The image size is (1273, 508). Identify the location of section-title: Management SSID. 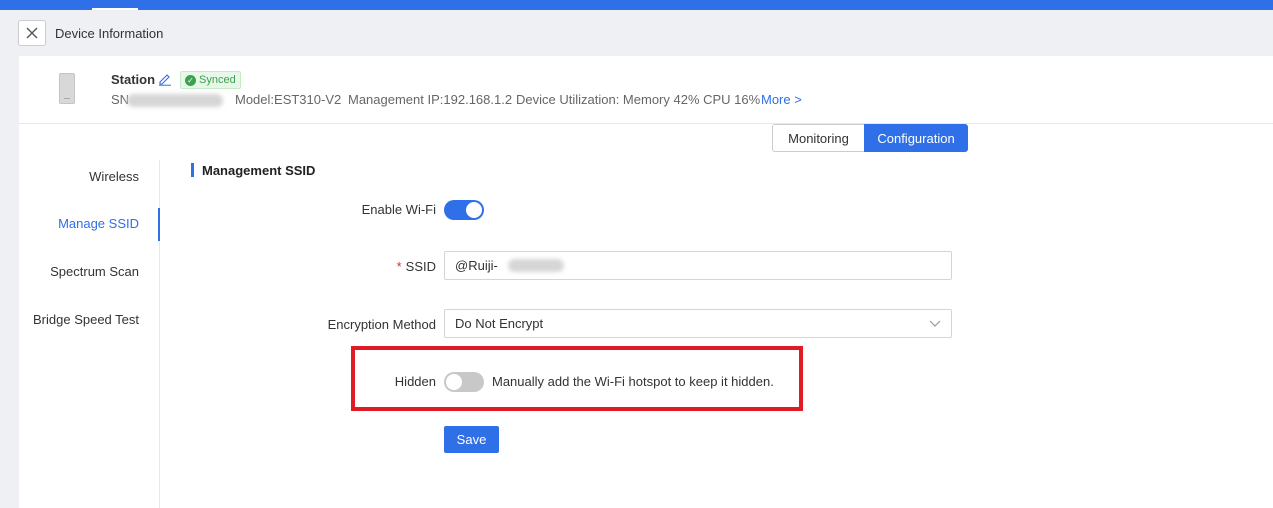
(259, 170).